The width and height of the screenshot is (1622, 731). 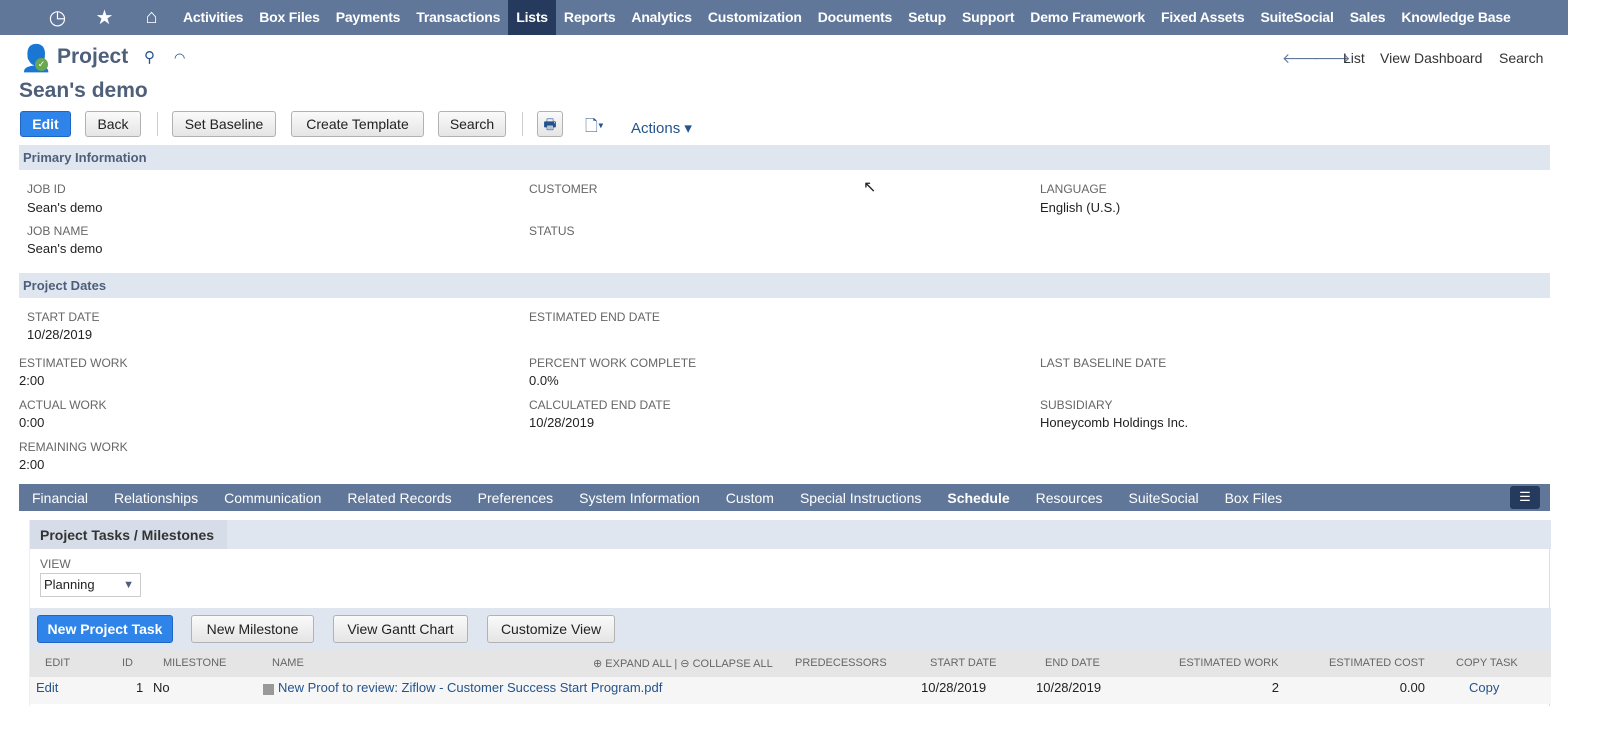 What do you see at coordinates (1202, 17) in the screenshot?
I see `nav-item-fixed-assets: Fixed Assets` at bounding box center [1202, 17].